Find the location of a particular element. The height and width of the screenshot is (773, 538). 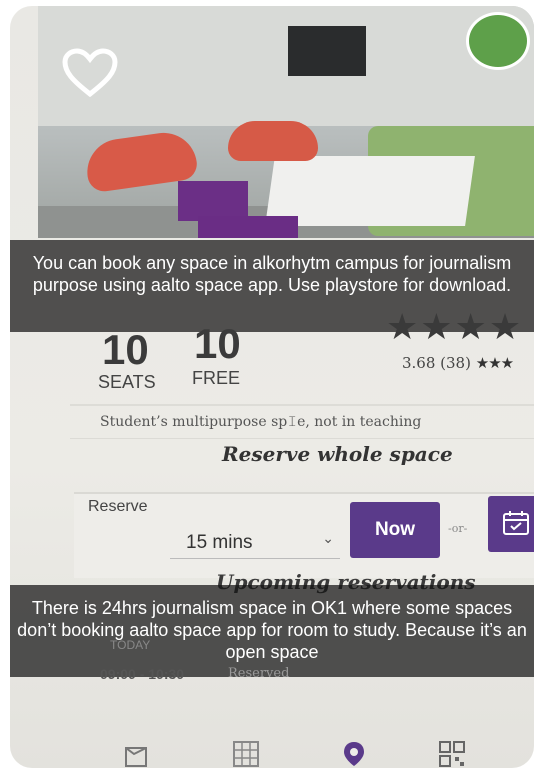

chevron-down-icon: ⌄ is located at coordinates (328, 538).